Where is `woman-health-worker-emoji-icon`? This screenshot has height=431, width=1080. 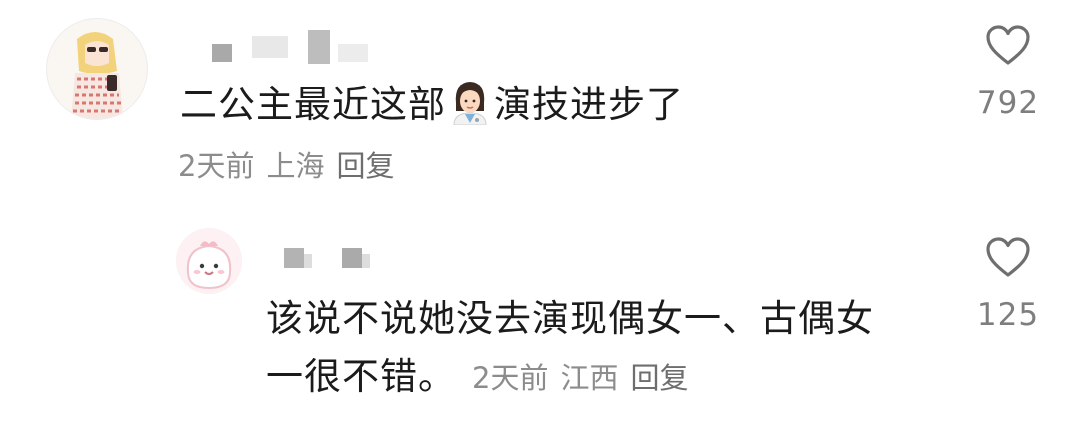
woman-health-worker-emoji-icon is located at coordinates (470, 102).